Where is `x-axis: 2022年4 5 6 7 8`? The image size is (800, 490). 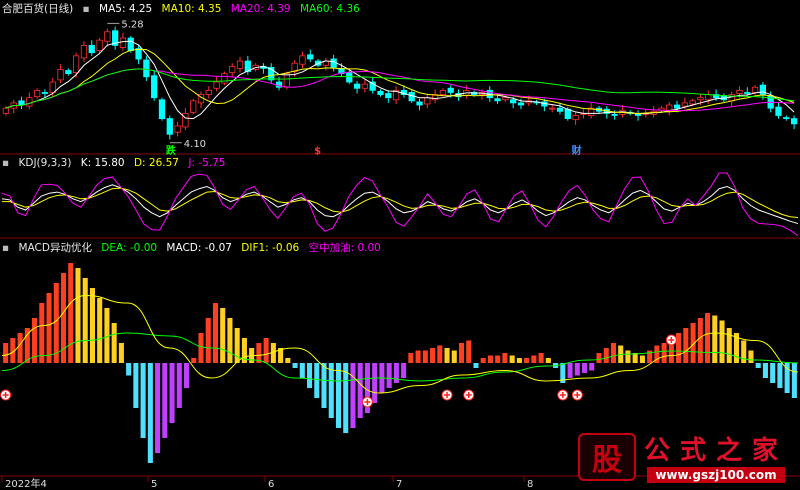 x-axis: 2022年4 5 6 7 8 is located at coordinates (267, 483).